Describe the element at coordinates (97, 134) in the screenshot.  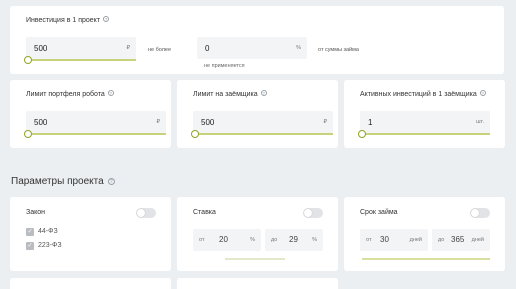
I see `portfolio-limit-slider-track` at that location.